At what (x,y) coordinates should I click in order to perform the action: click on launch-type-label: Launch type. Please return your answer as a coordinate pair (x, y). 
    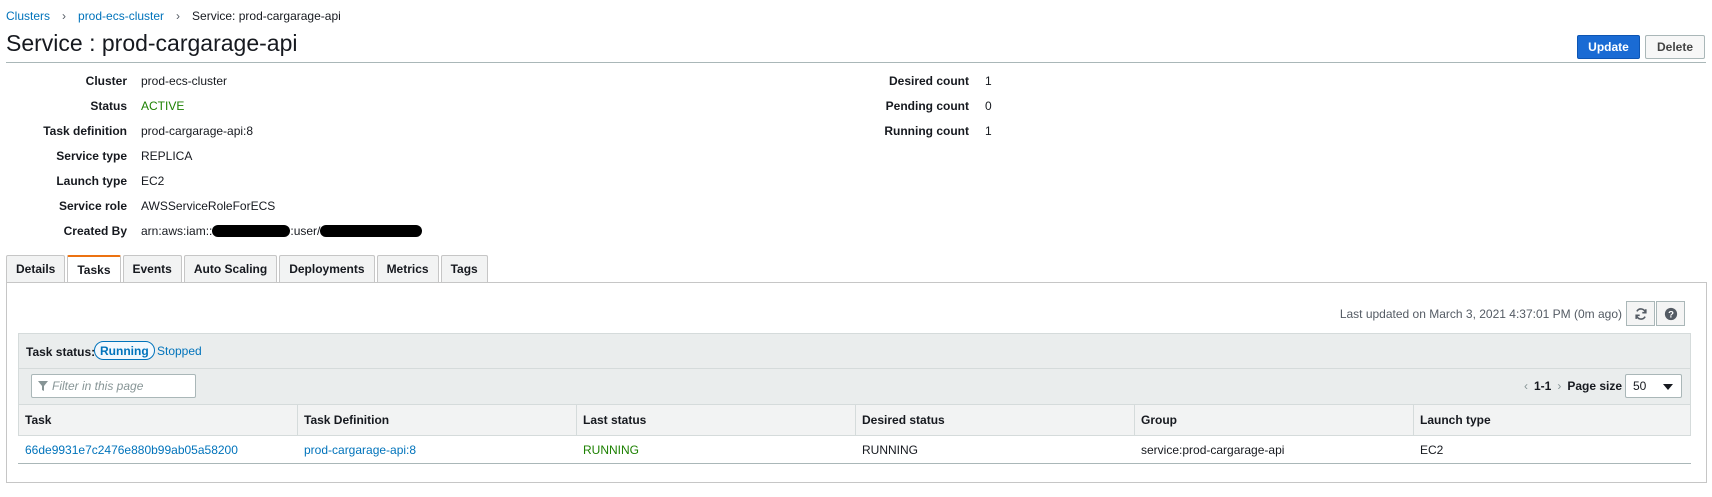
    Looking at the image, I should click on (91, 181).